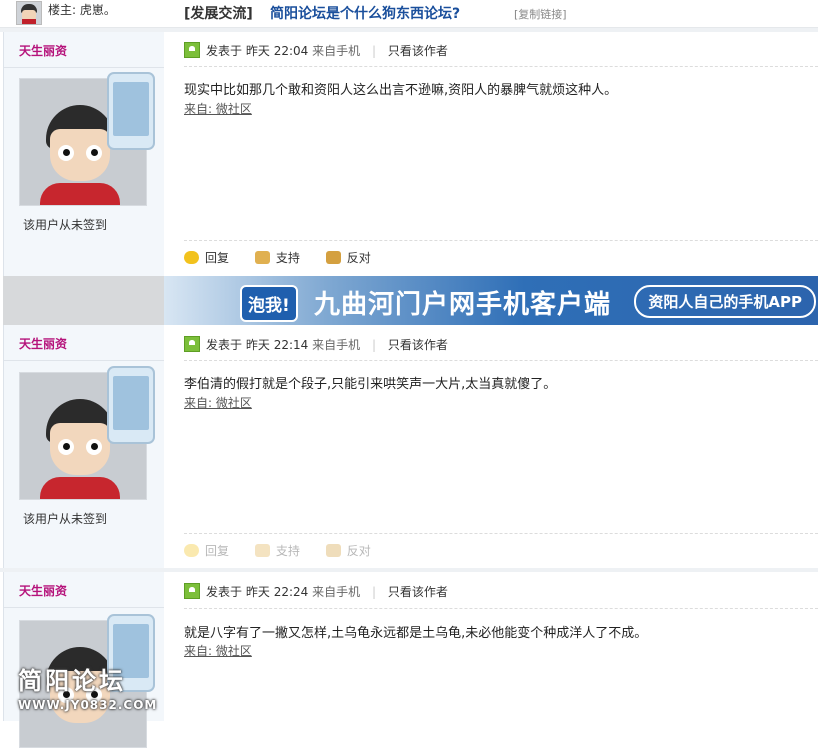 Image resolution: width=818 pixels, height=748 pixels. I want to click on post-meta: 发表于 昨天 22:04 来自手机 | 只看该作者, so click(316, 50).